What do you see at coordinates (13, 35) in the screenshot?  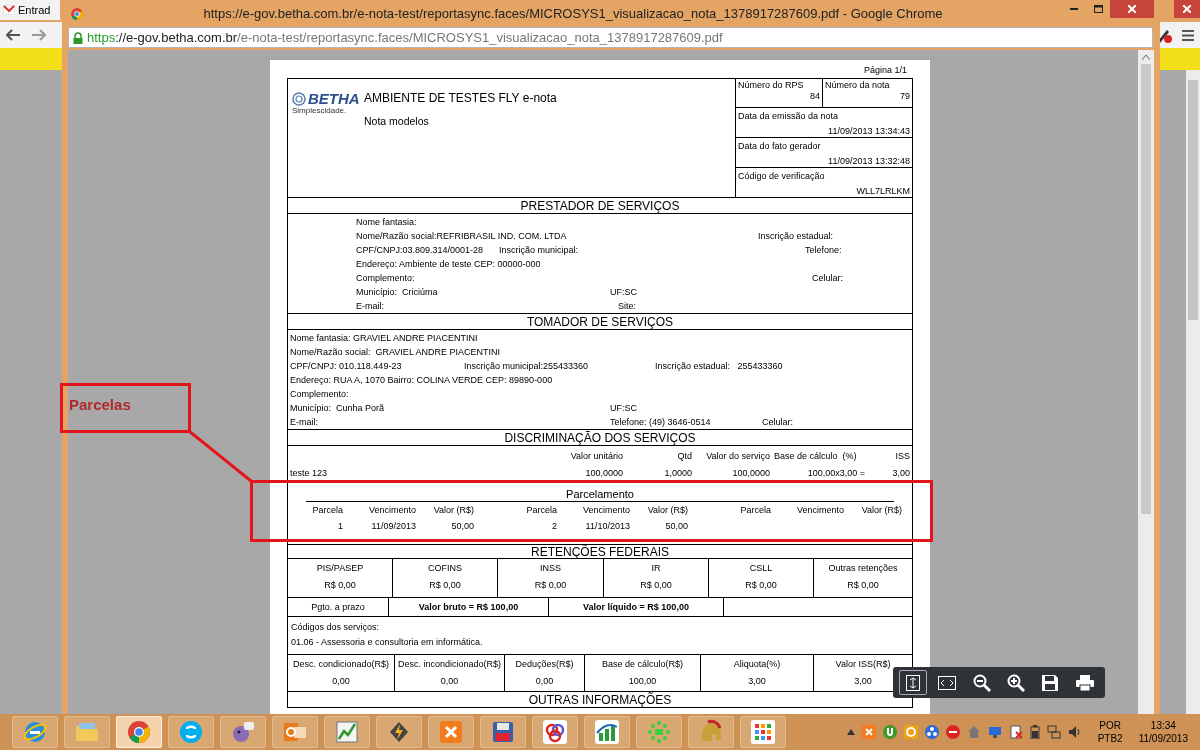 I see `back-arrow-icon` at bounding box center [13, 35].